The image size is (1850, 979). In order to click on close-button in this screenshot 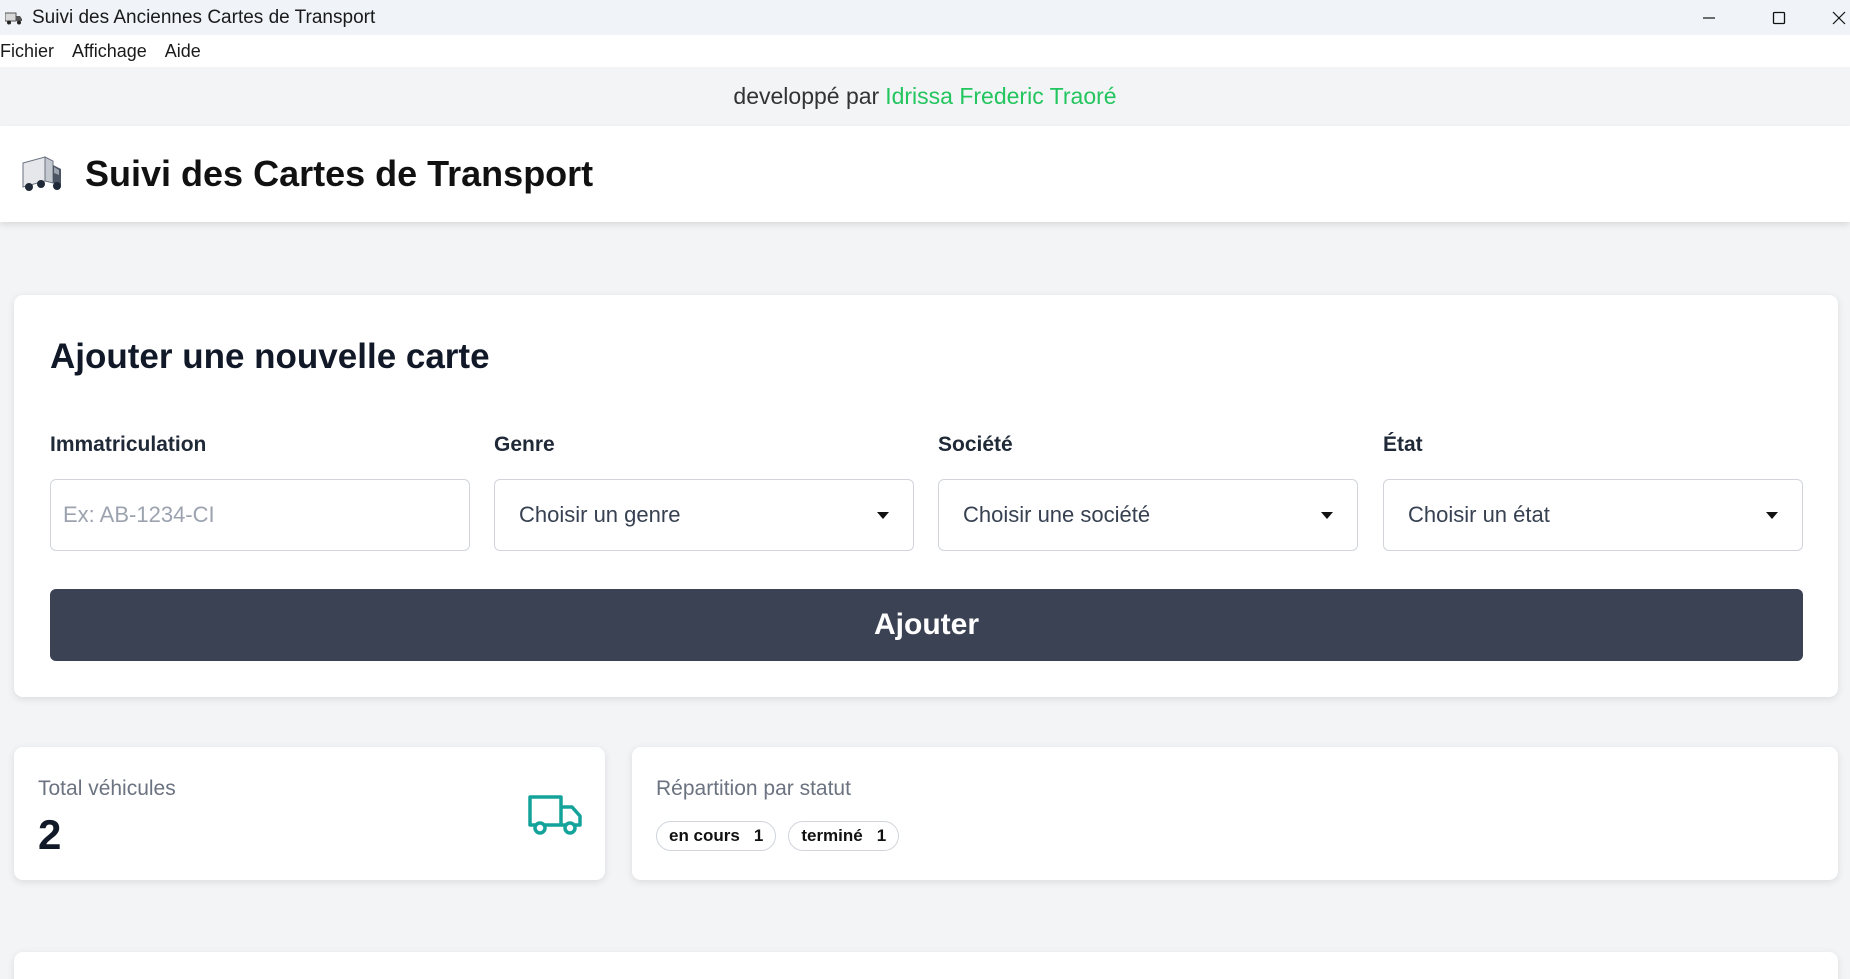, I will do `click(1832, 17)`.